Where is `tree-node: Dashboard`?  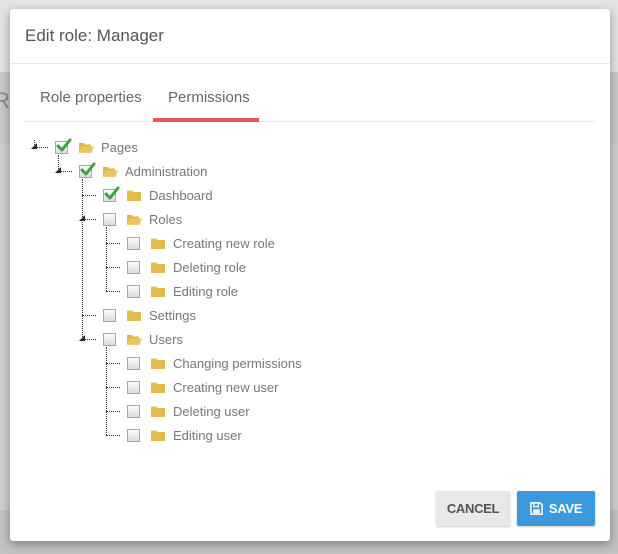
tree-node: Dashboard is located at coordinates (158, 195).